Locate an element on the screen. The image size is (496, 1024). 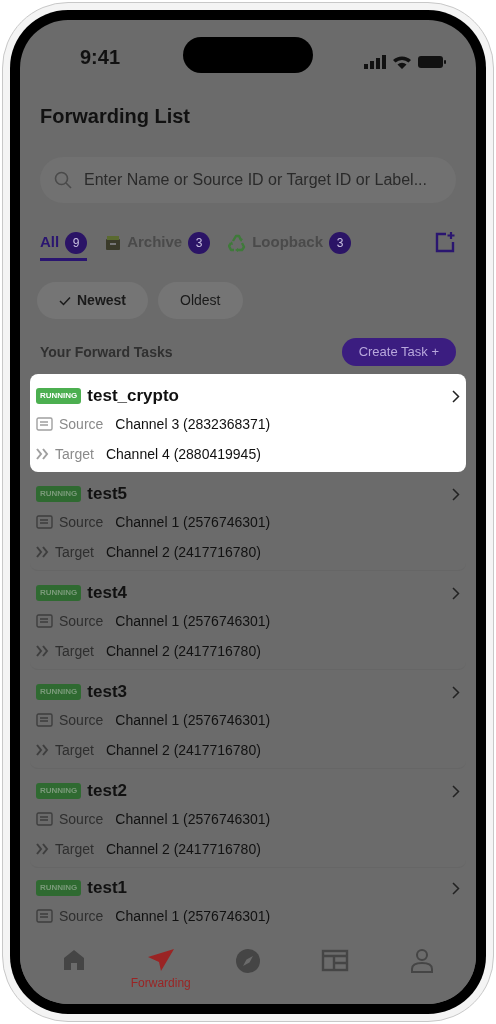
task-name: test2 is located at coordinates (107, 791).